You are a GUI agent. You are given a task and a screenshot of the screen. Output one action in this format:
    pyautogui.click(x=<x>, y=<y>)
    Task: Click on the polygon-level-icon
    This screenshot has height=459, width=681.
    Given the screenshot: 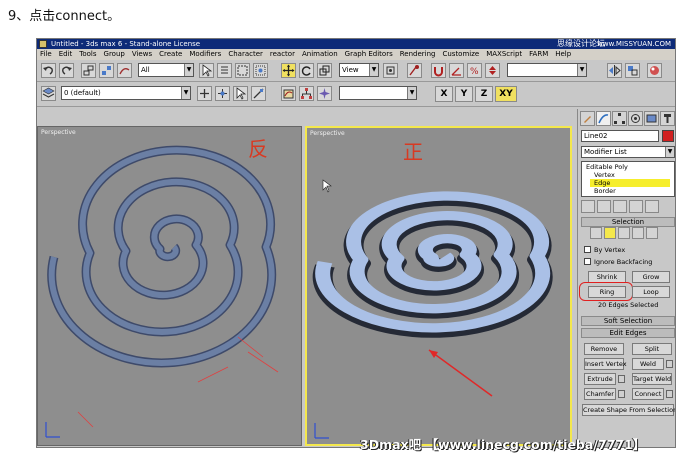 What is the action you would take?
    pyautogui.click(x=638, y=233)
    